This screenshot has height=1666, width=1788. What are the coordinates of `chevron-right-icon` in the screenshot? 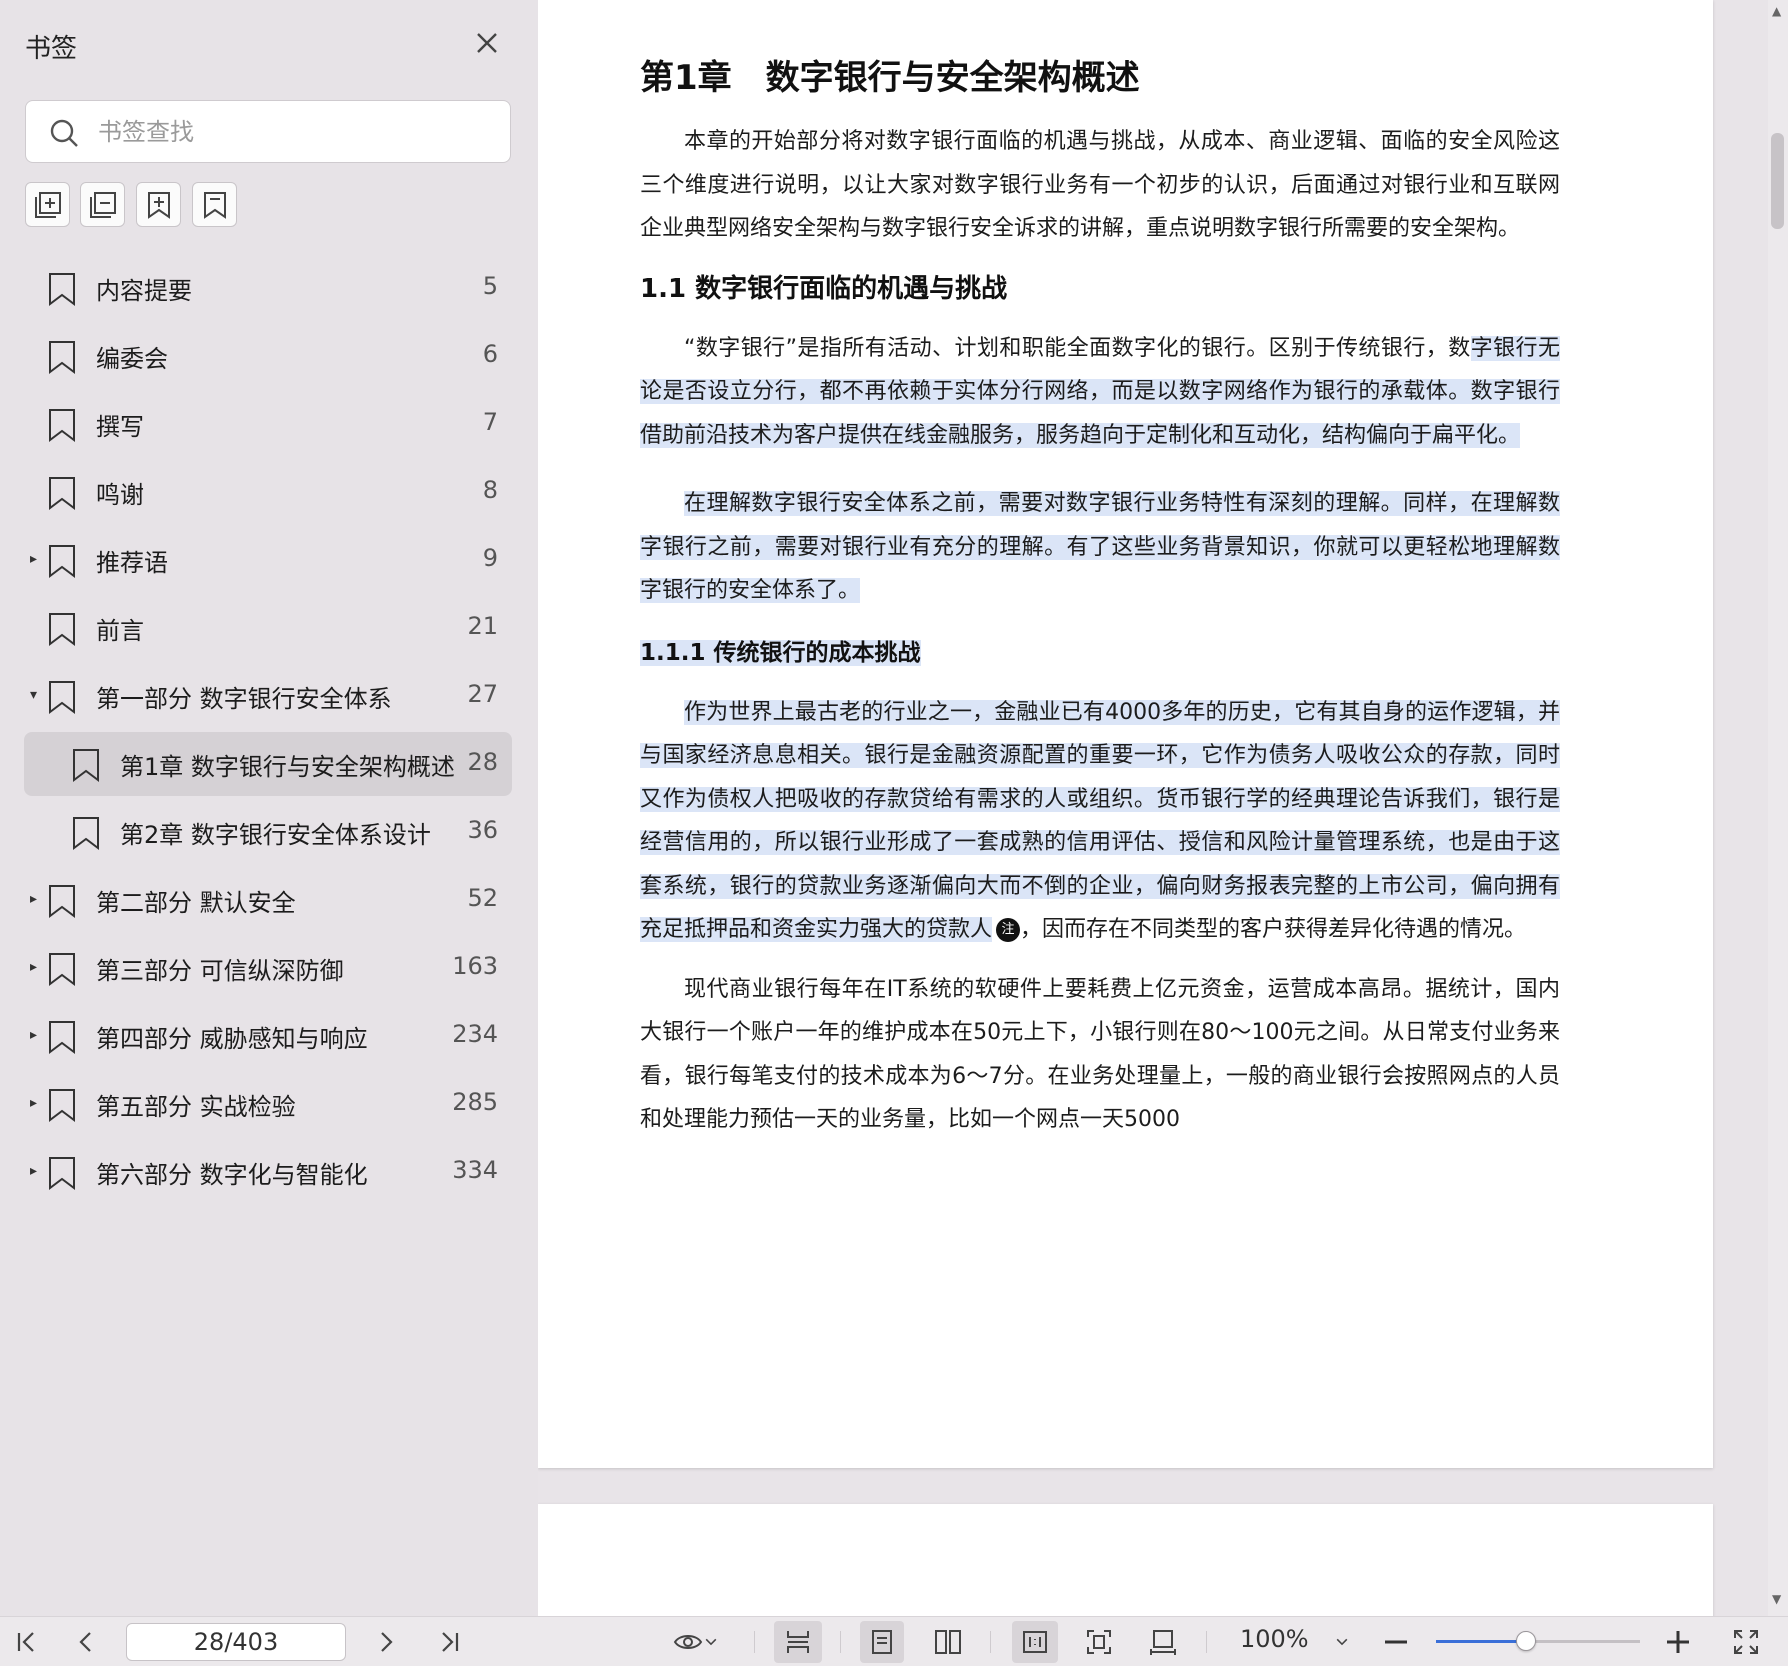 It's located at (387, 1642).